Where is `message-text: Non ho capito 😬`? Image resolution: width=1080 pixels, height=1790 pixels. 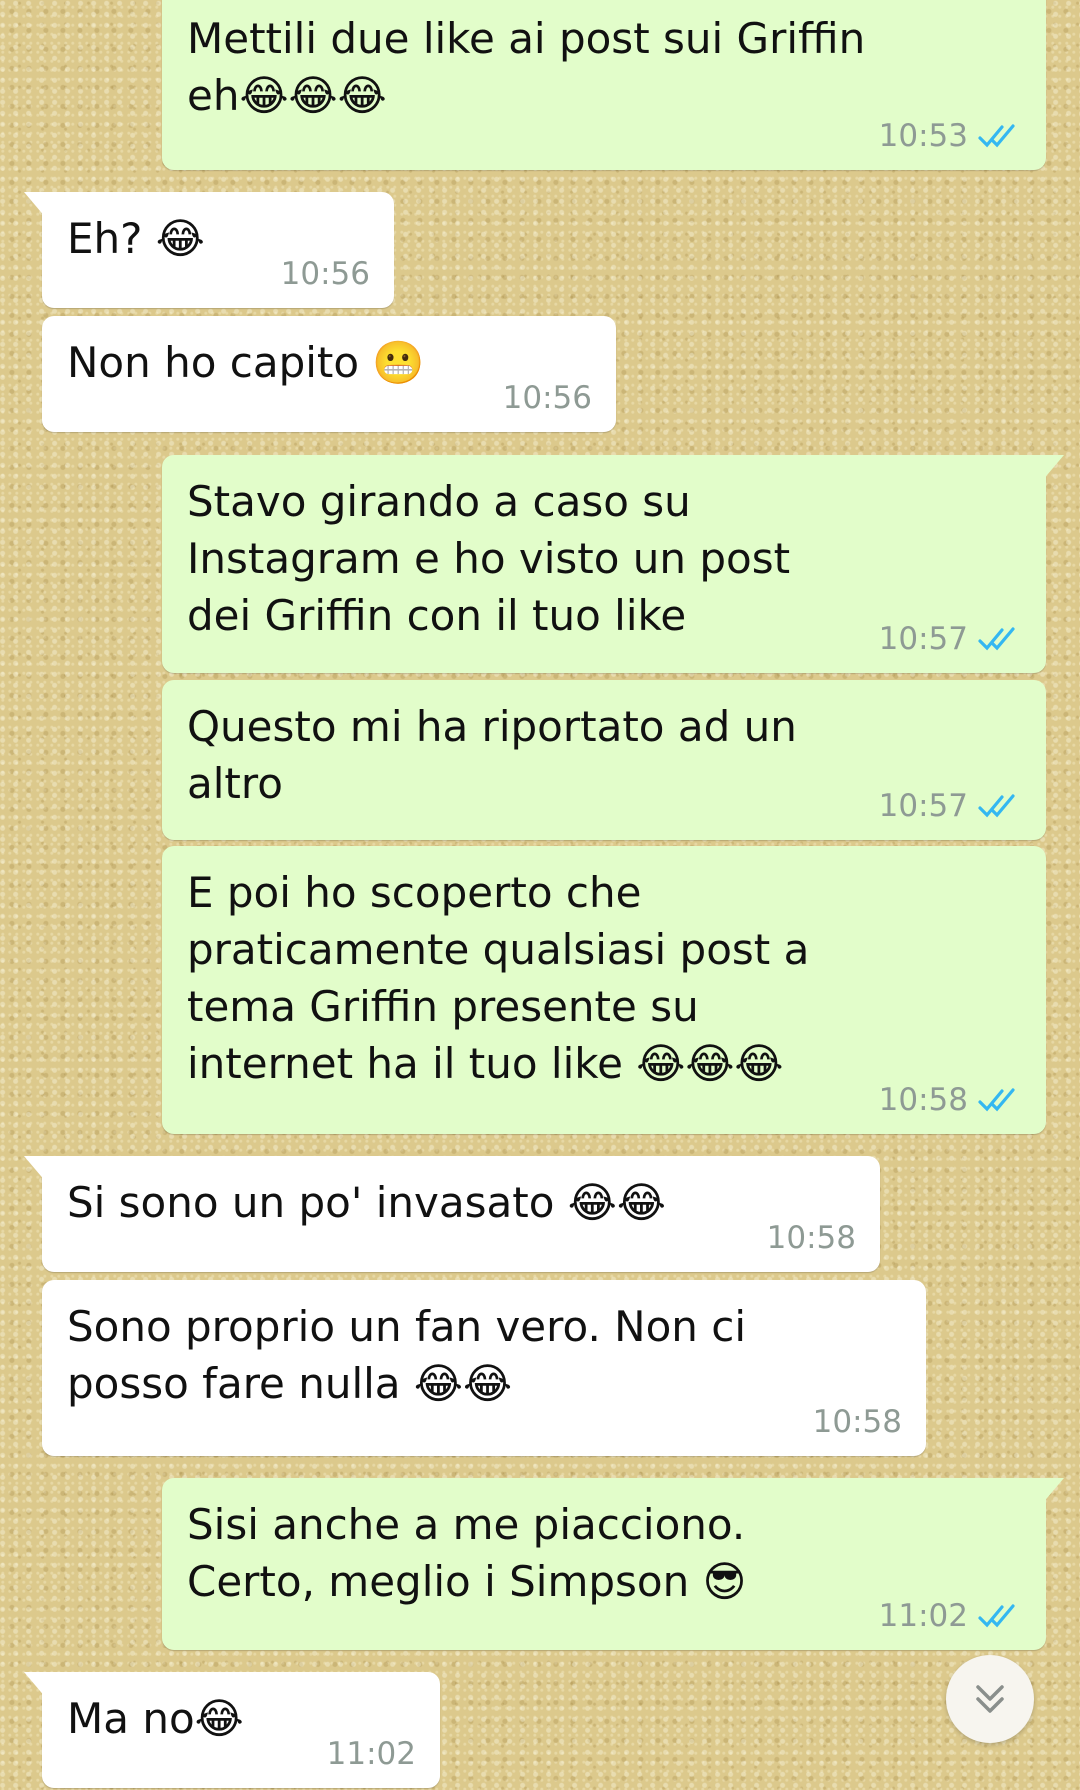
message-text: Non ho capito 😬 is located at coordinates (246, 362).